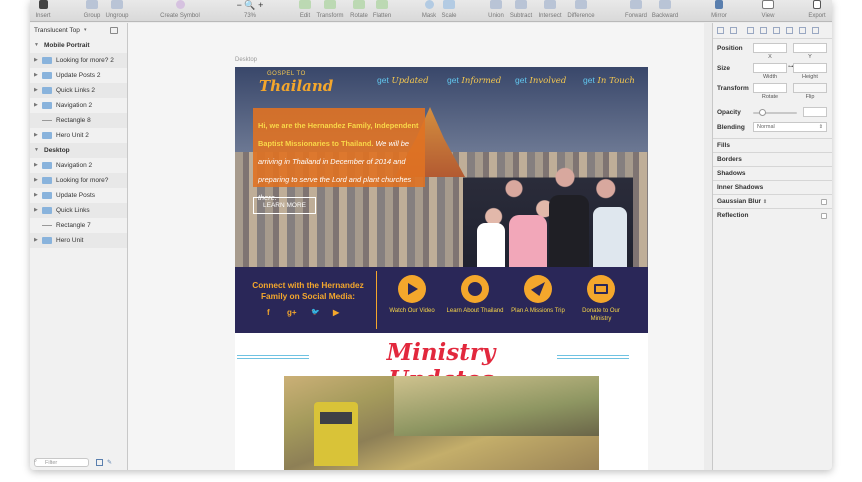 This screenshot has width=862, height=482. What do you see at coordinates (382, 11) in the screenshot?
I see `flatten-button: Flatten` at bounding box center [382, 11].